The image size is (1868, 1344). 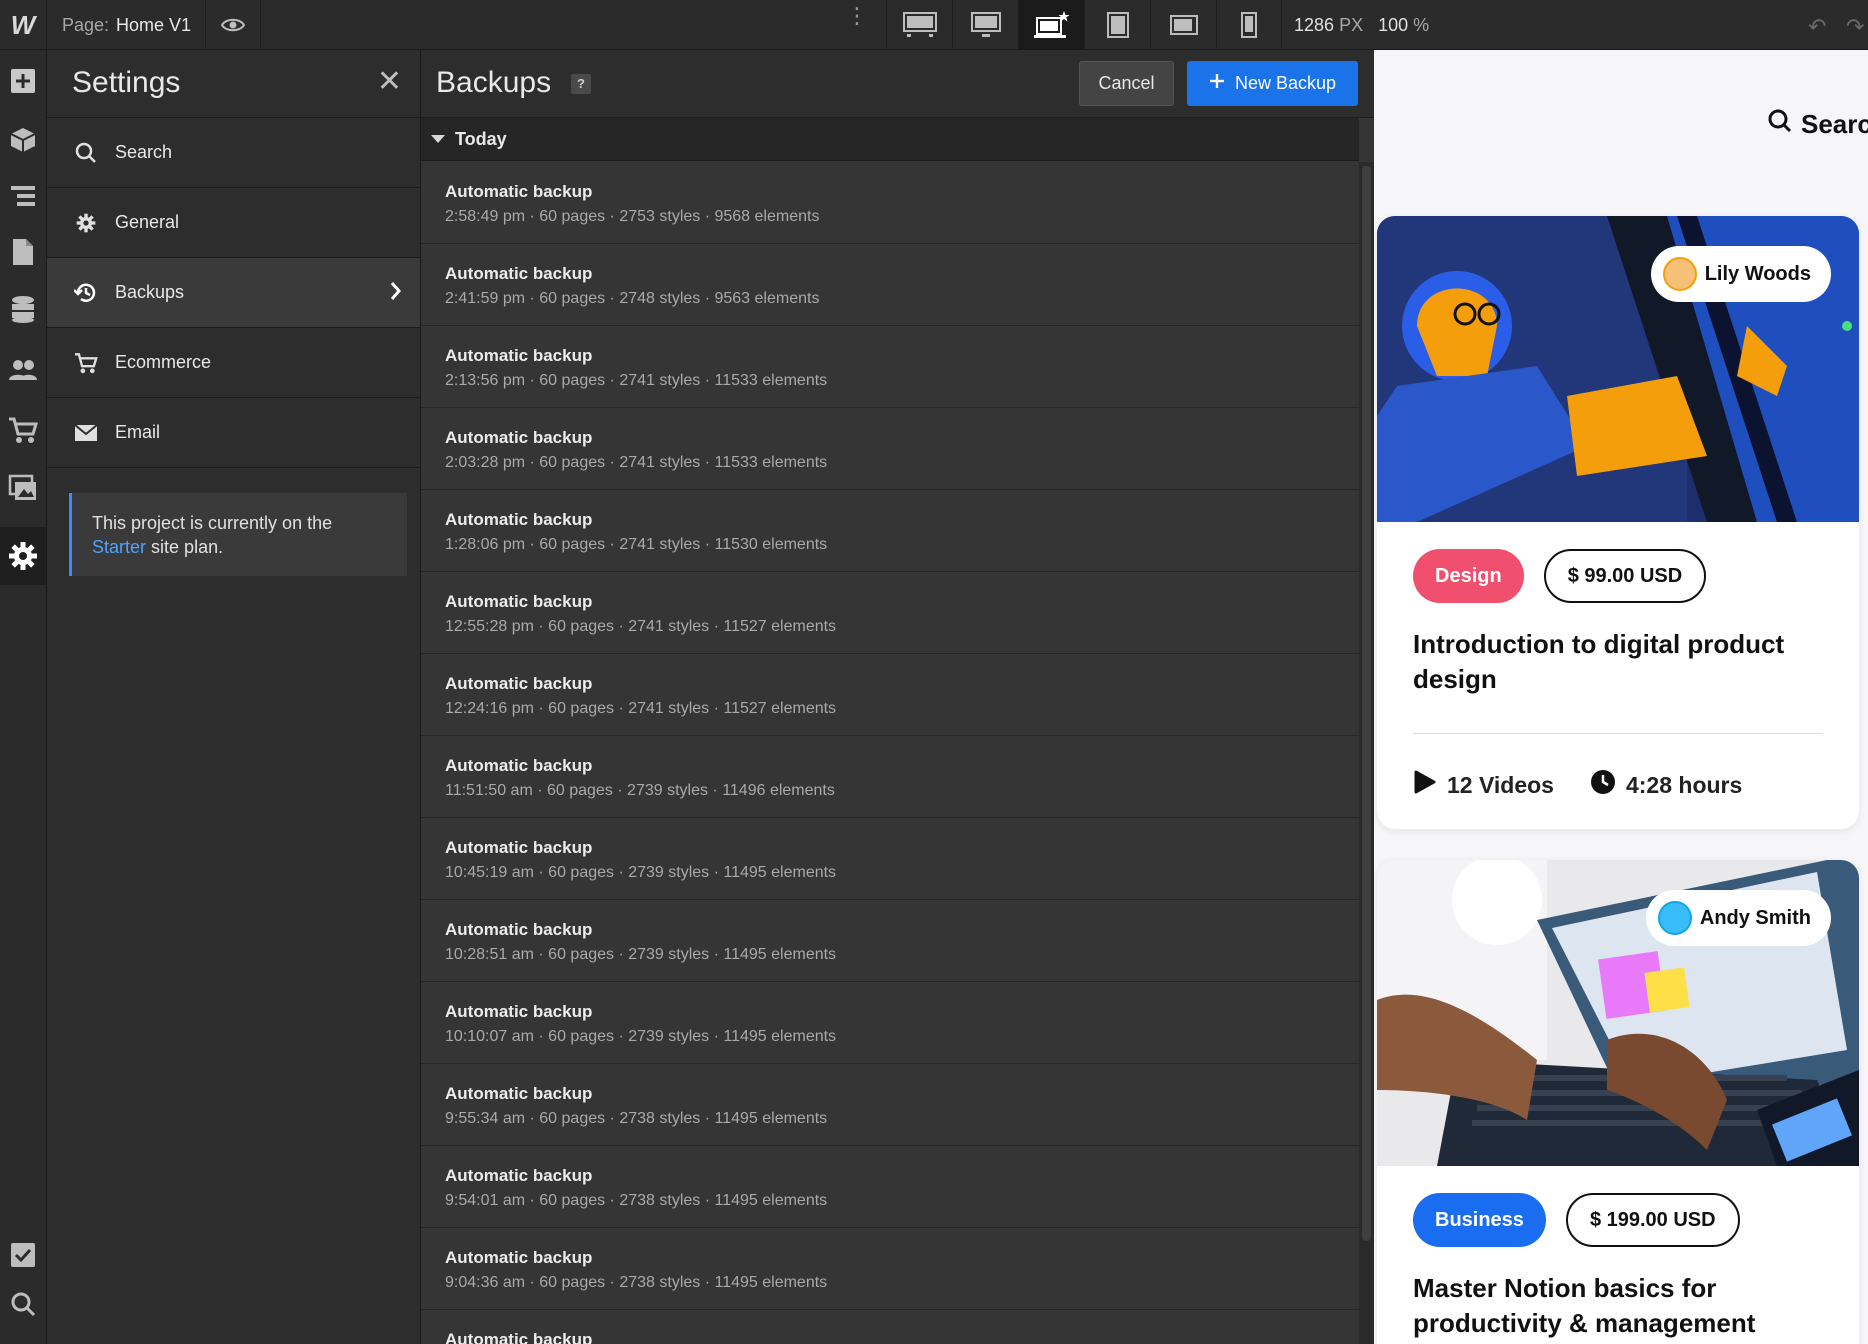 I want to click on settings-header: Settings ✕, so click(x=233, y=84).